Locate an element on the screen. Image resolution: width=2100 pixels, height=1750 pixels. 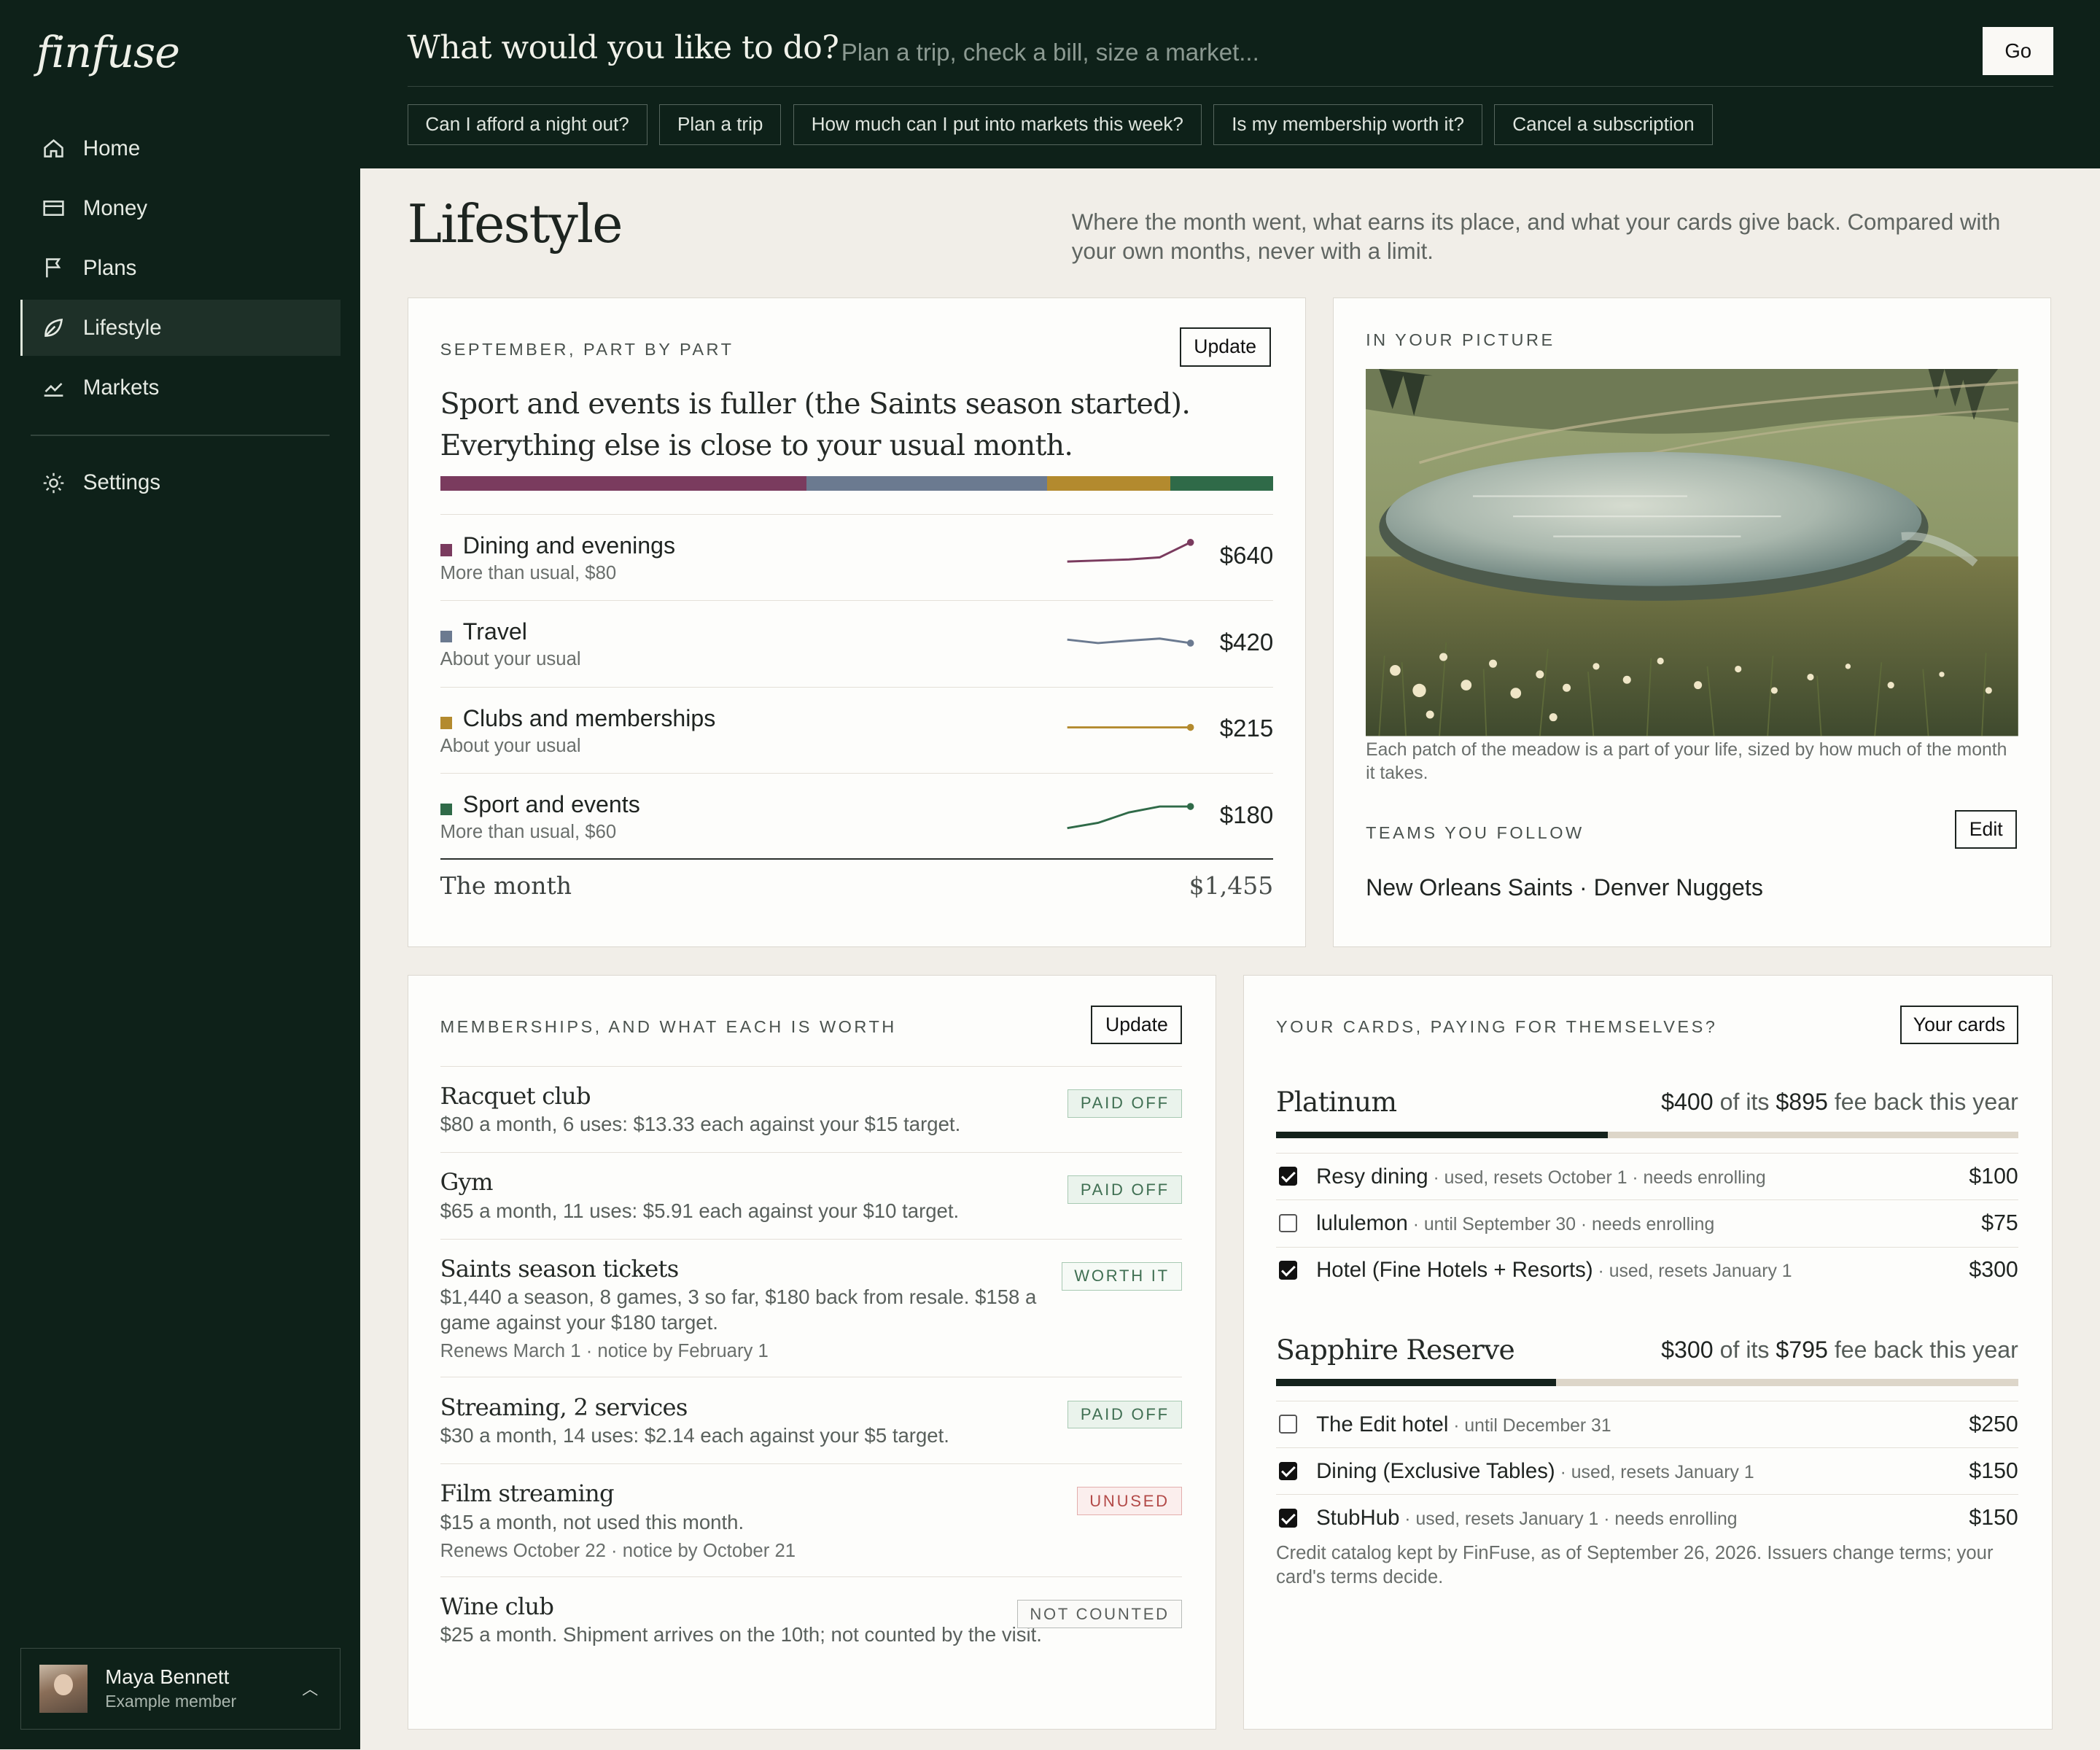
benefit-meta: · until September 30 · needs enrolling is located at coordinates (1561, 1224).